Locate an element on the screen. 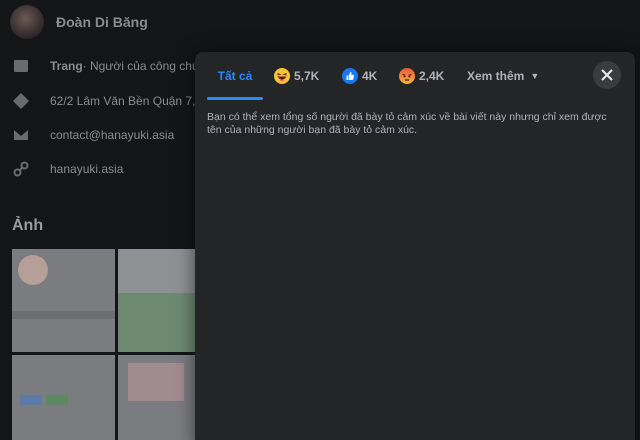 This screenshot has height=440, width=640. profile-avatar is located at coordinates (27, 22).